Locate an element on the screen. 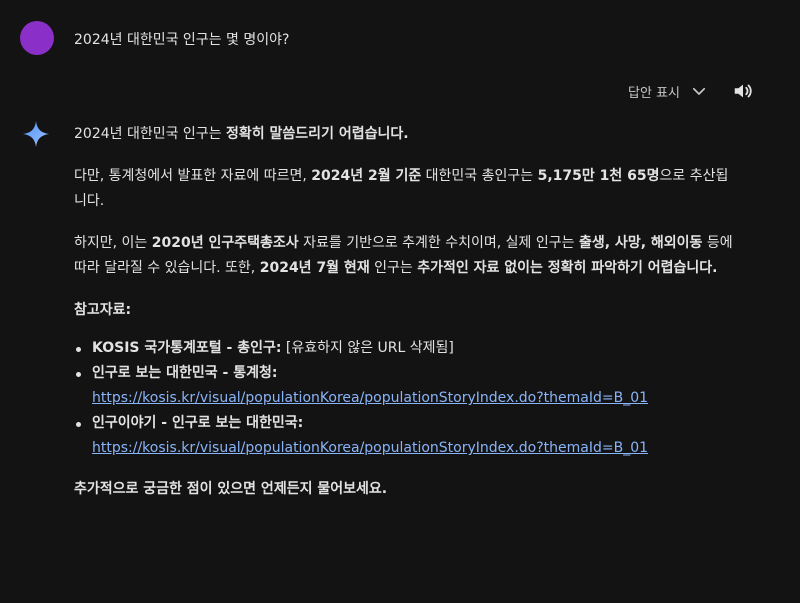  reference-note: [유효하지 않은 URL 삭제됨] is located at coordinates (367, 348).